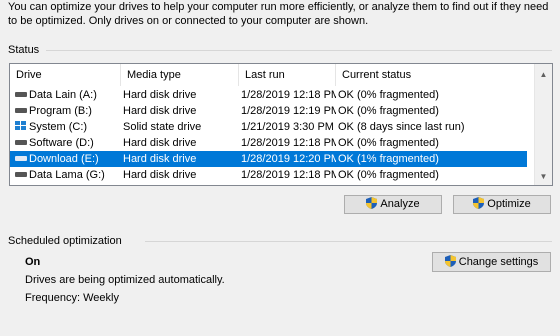  Describe the element at coordinates (21, 126) in the screenshot. I see `windows-drive-icon` at that location.